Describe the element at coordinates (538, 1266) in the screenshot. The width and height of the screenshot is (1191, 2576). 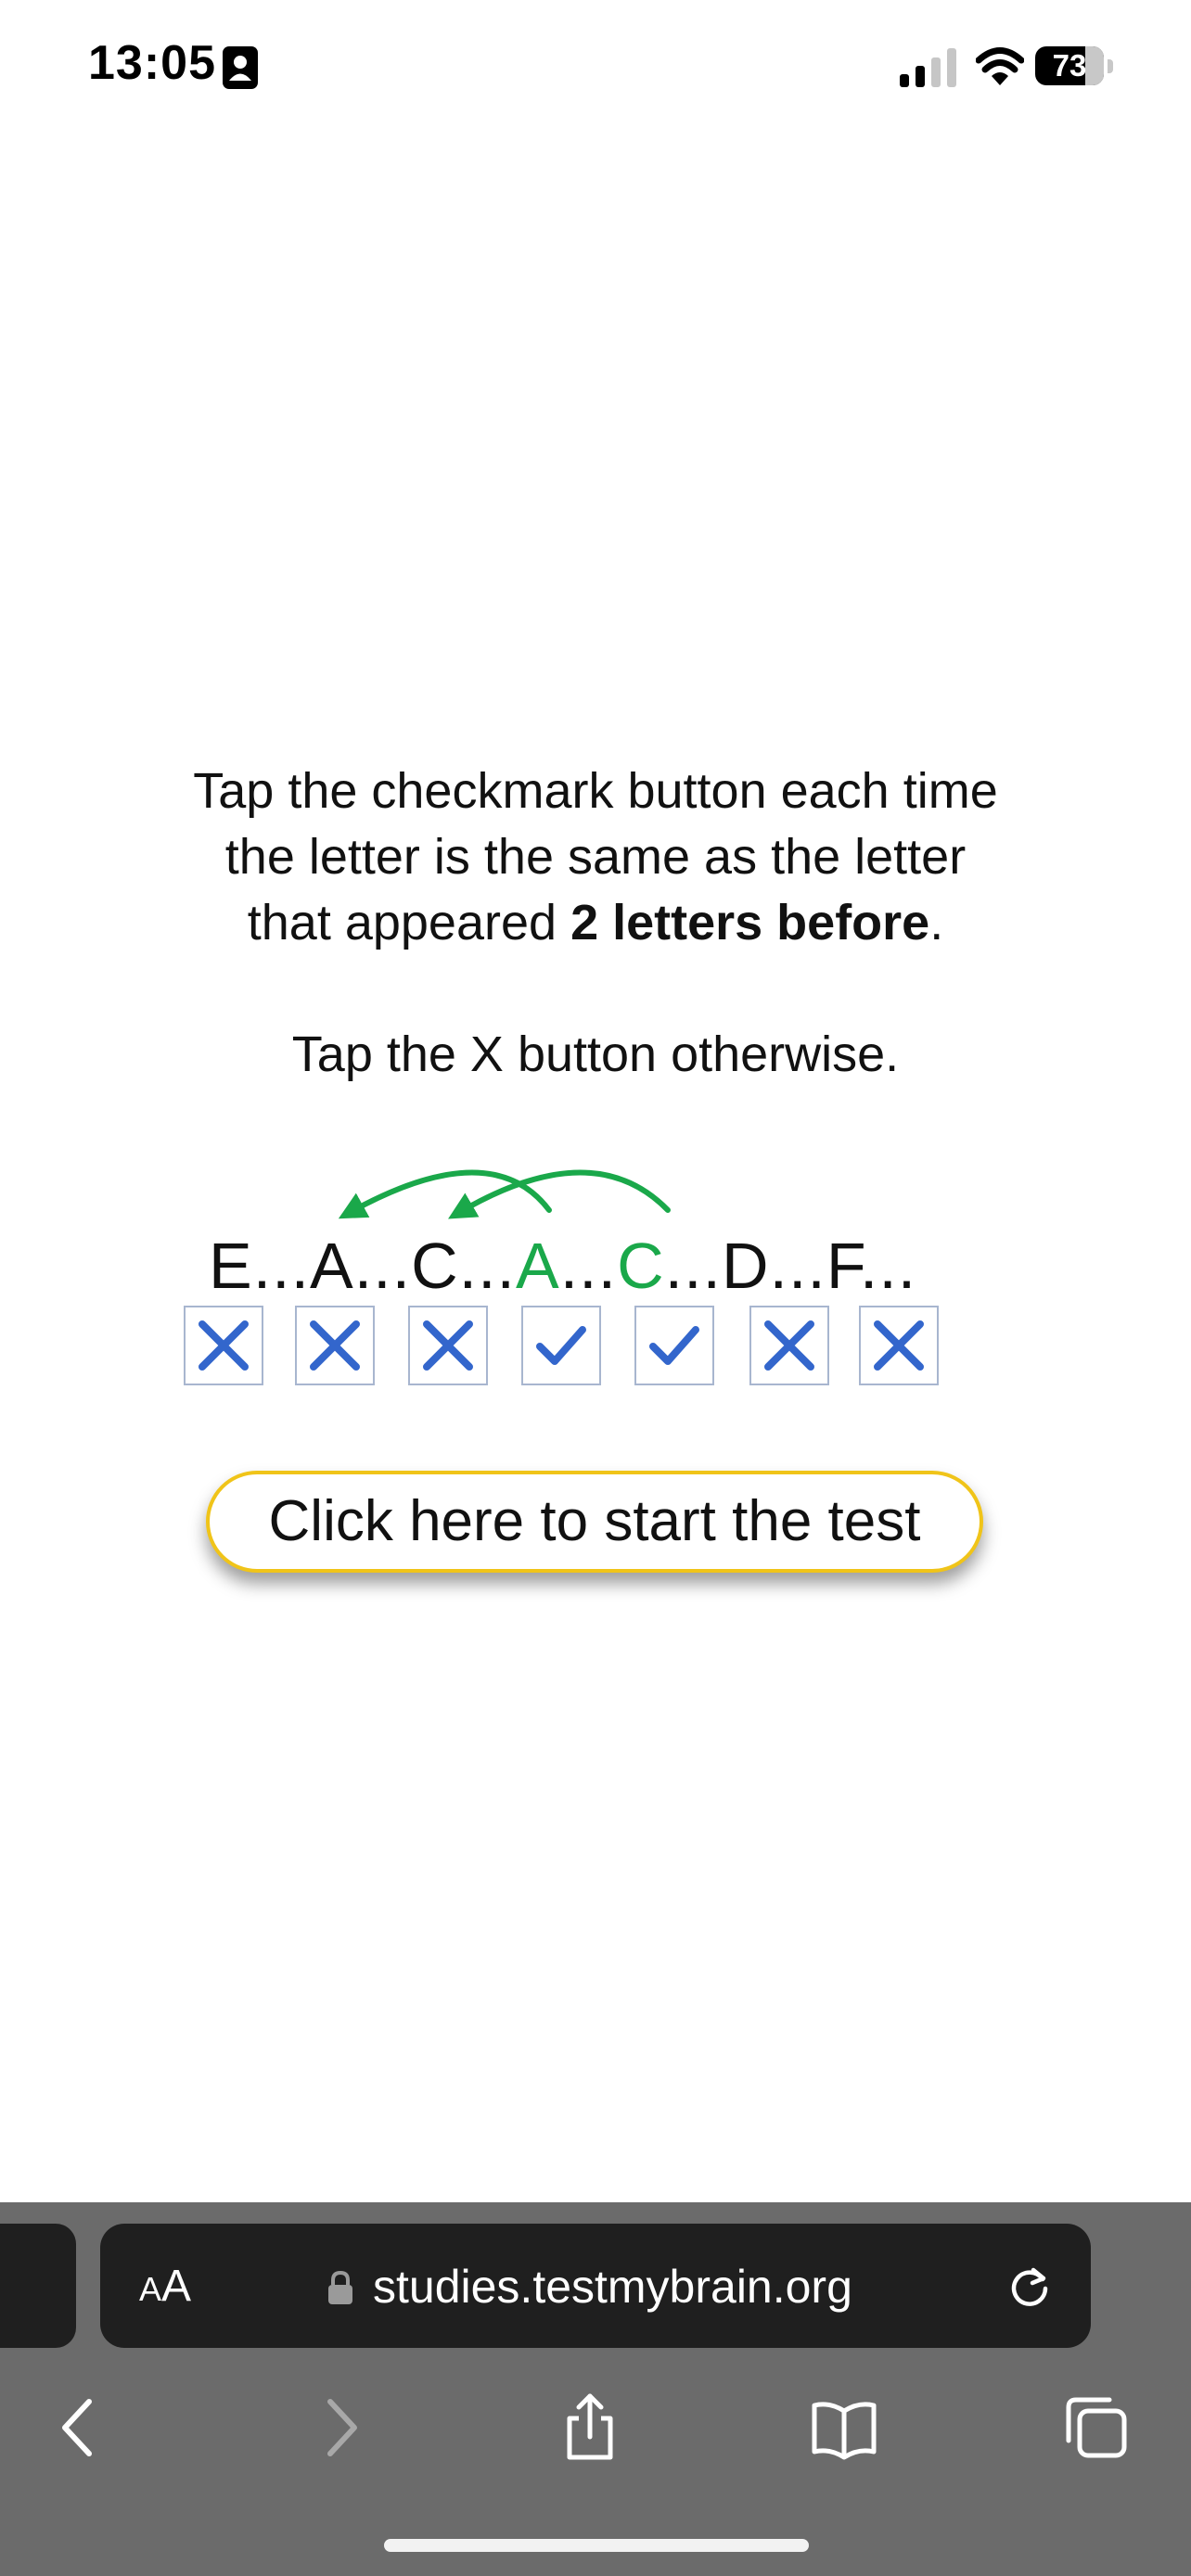
I see `sequence-letter-match: A` at that location.